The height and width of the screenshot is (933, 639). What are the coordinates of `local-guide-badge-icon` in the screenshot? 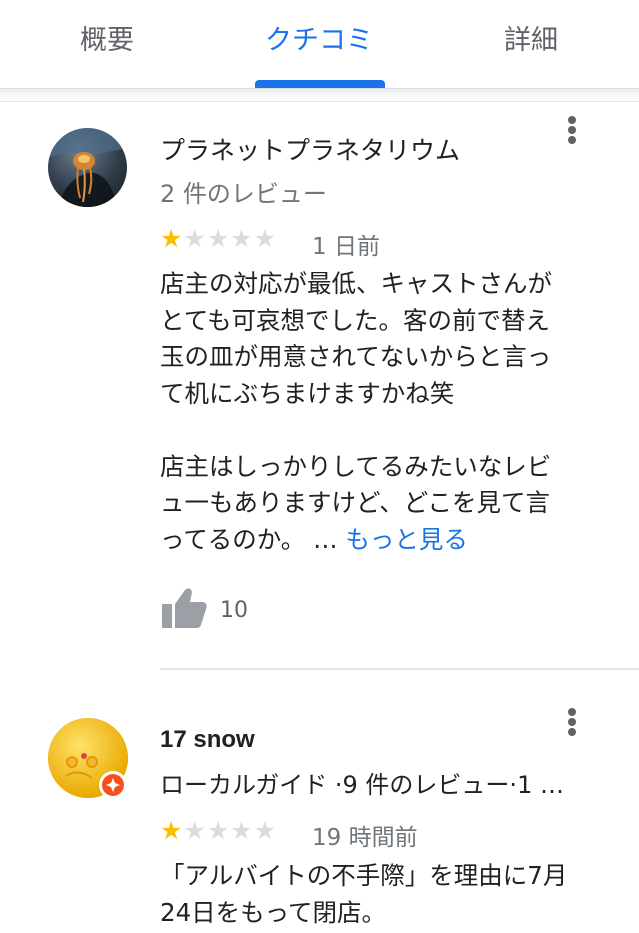 It's located at (113, 785).